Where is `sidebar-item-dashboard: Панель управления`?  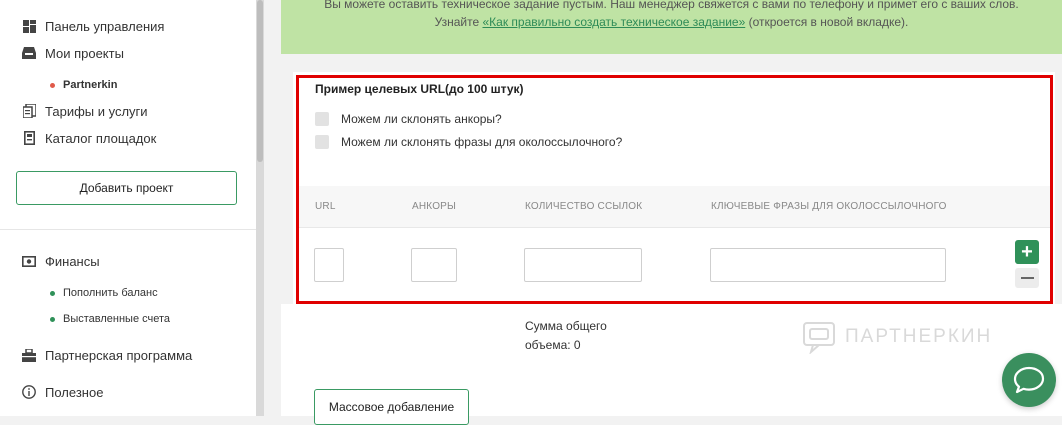
sidebar-item-dashboard: Панель управления is located at coordinates (93, 26).